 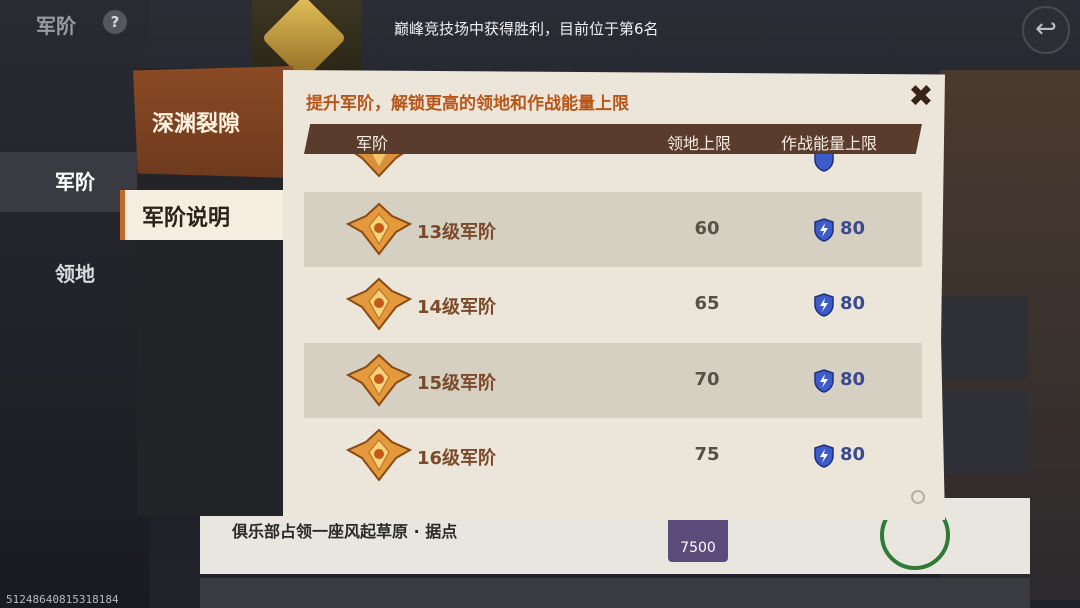 I want to click on back-icon: ↩, so click(x=1046, y=30).